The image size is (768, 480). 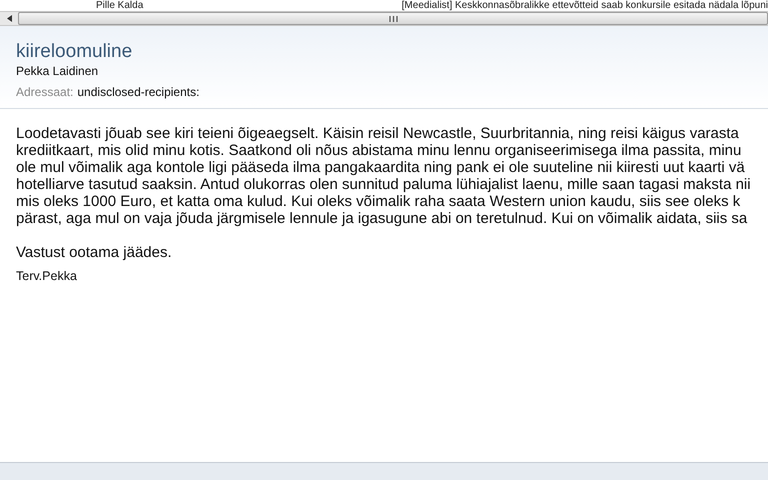 I want to click on horizontal-scrollbar, so click(x=384, y=18).